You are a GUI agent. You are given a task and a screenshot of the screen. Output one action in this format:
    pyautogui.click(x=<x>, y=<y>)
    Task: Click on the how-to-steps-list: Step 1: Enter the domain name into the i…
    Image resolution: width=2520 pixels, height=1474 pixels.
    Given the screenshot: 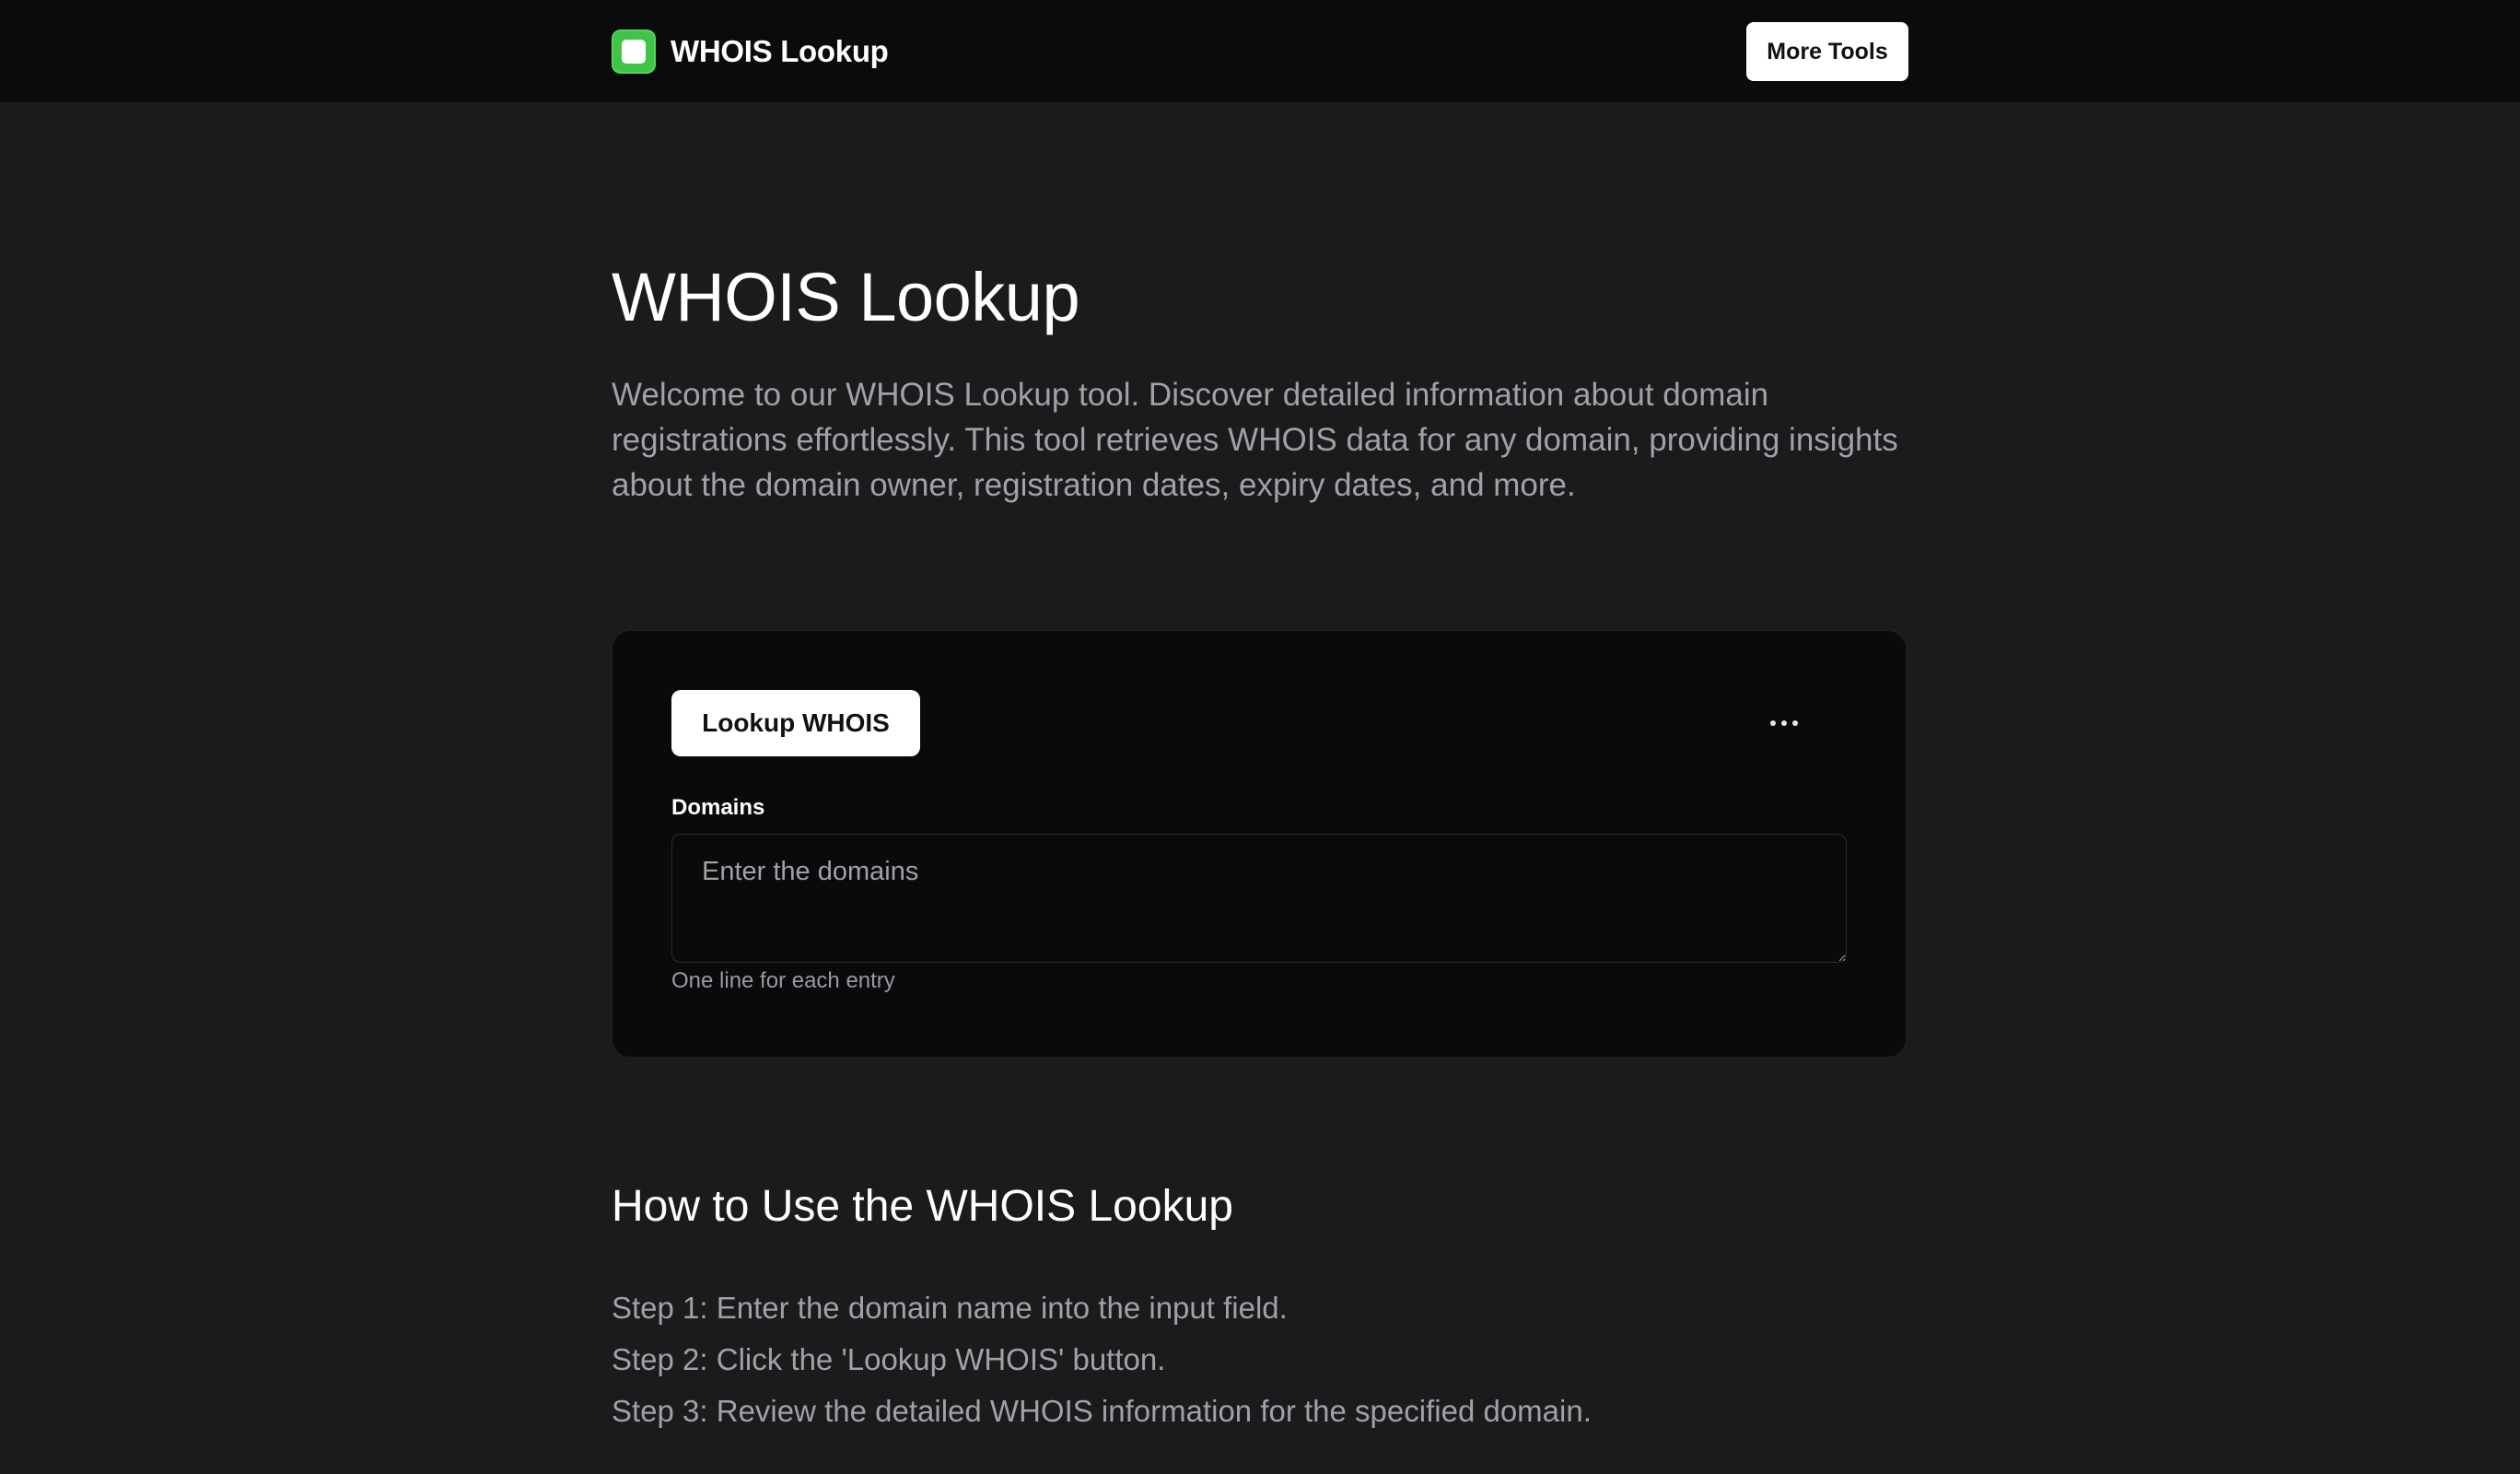 What is the action you would take?
    pyautogui.click(x=1102, y=1359)
    